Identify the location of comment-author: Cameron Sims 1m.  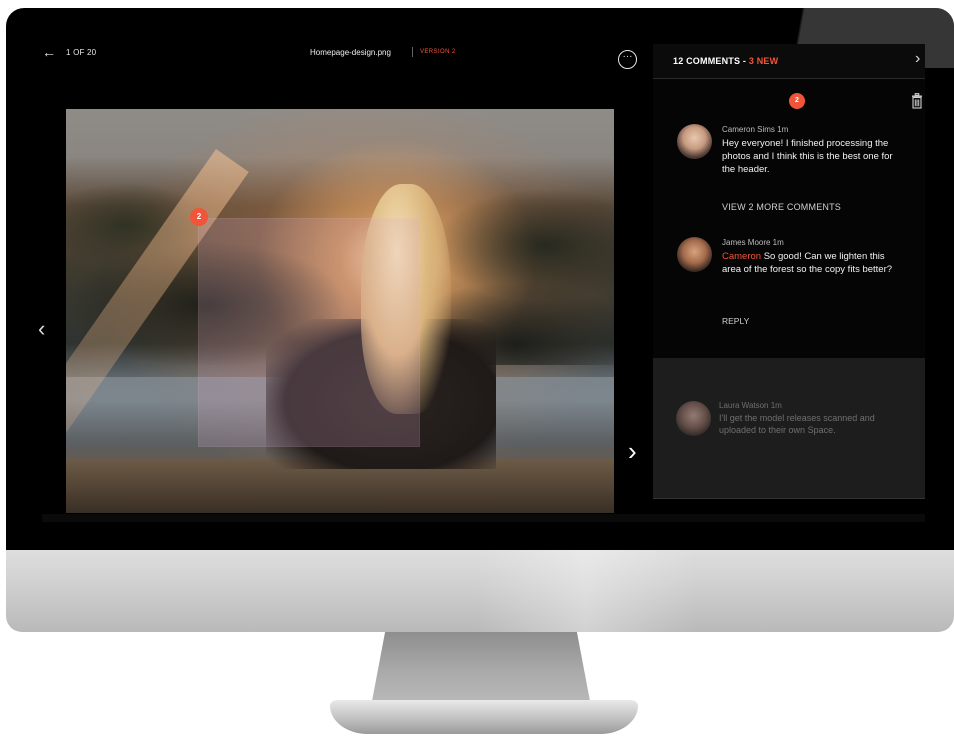
(755, 129).